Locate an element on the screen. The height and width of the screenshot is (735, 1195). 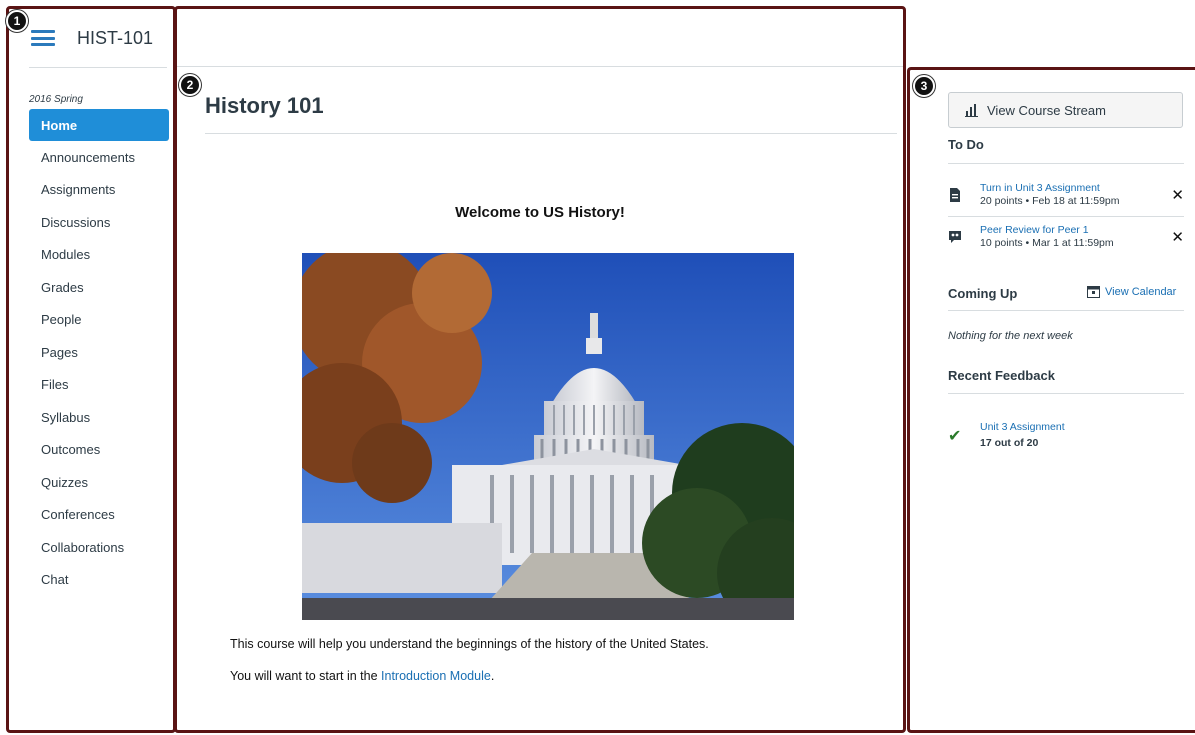
view-calendar-label: View Calendar is located at coordinates (1141, 291).